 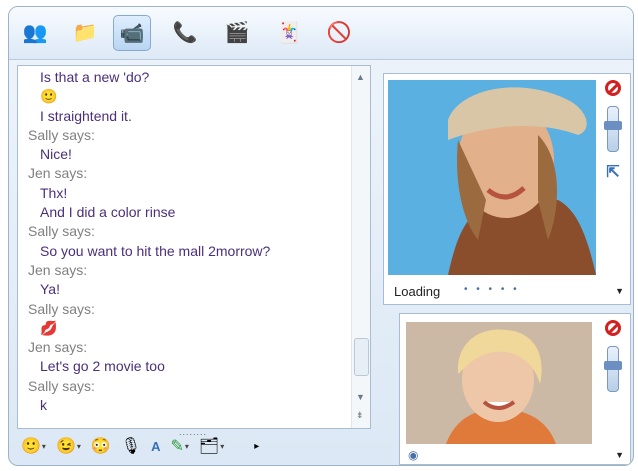 I want to click on toolbar: 👥 📁 📹 📞 🎬 🃏 🚫, so click(x=321, y=33).